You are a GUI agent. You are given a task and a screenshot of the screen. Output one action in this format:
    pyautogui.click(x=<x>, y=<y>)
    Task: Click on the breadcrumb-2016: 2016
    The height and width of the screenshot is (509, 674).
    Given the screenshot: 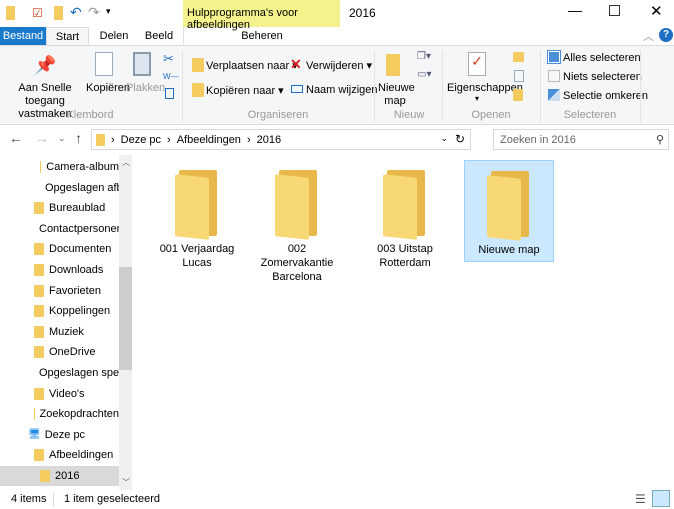 What is the action you would take?
    pyautogui.click(x=269, y=140)
    